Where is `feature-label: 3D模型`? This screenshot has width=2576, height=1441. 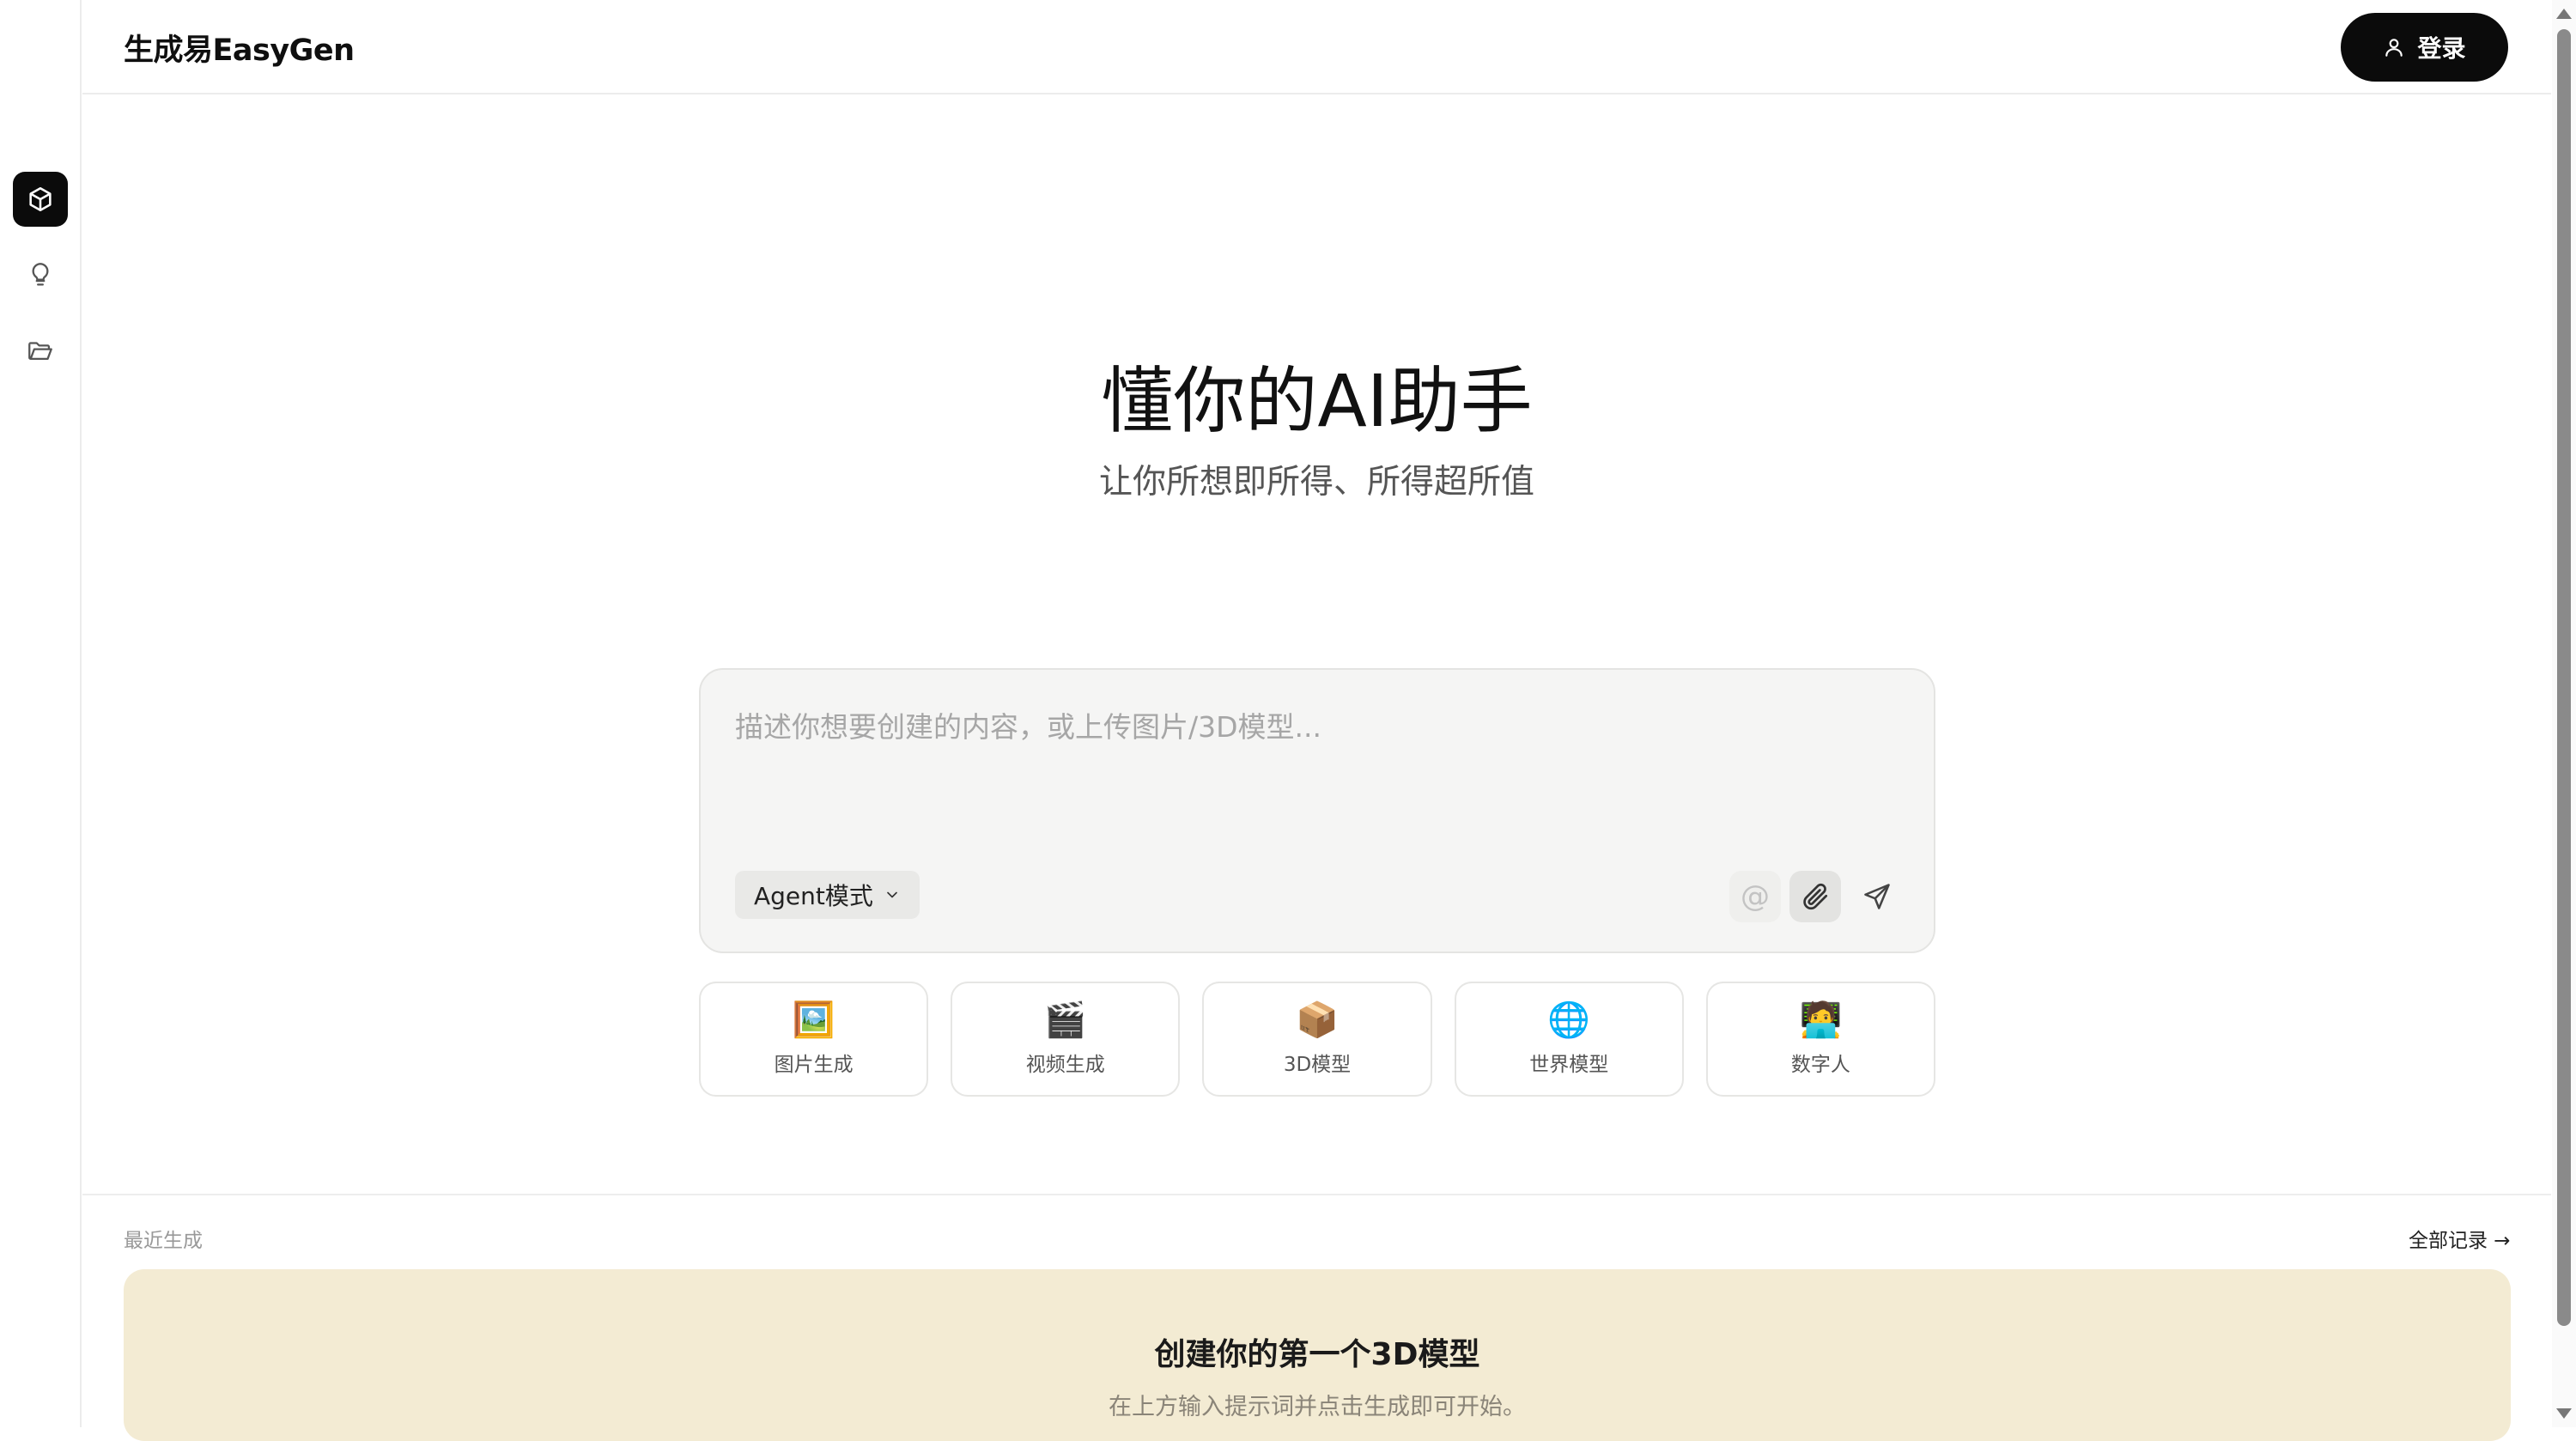 feature-label: 3D模型 is located at coordinates (1317, 1065).